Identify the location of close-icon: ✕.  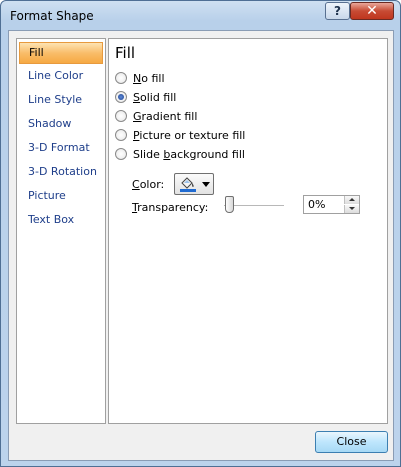
(372, 11).